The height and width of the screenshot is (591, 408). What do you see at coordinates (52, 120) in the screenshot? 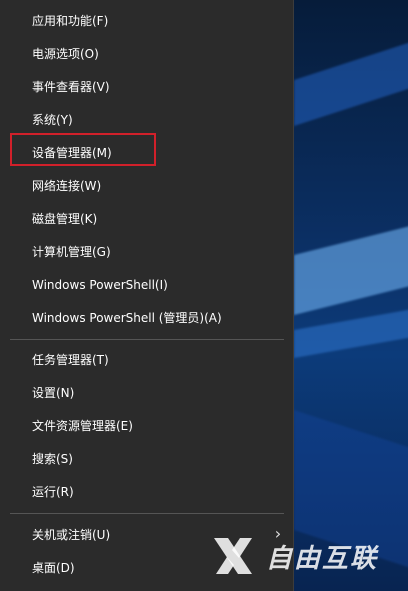
I see `menu-item-label: 系统(Y)` at bounding box center [52, 120].